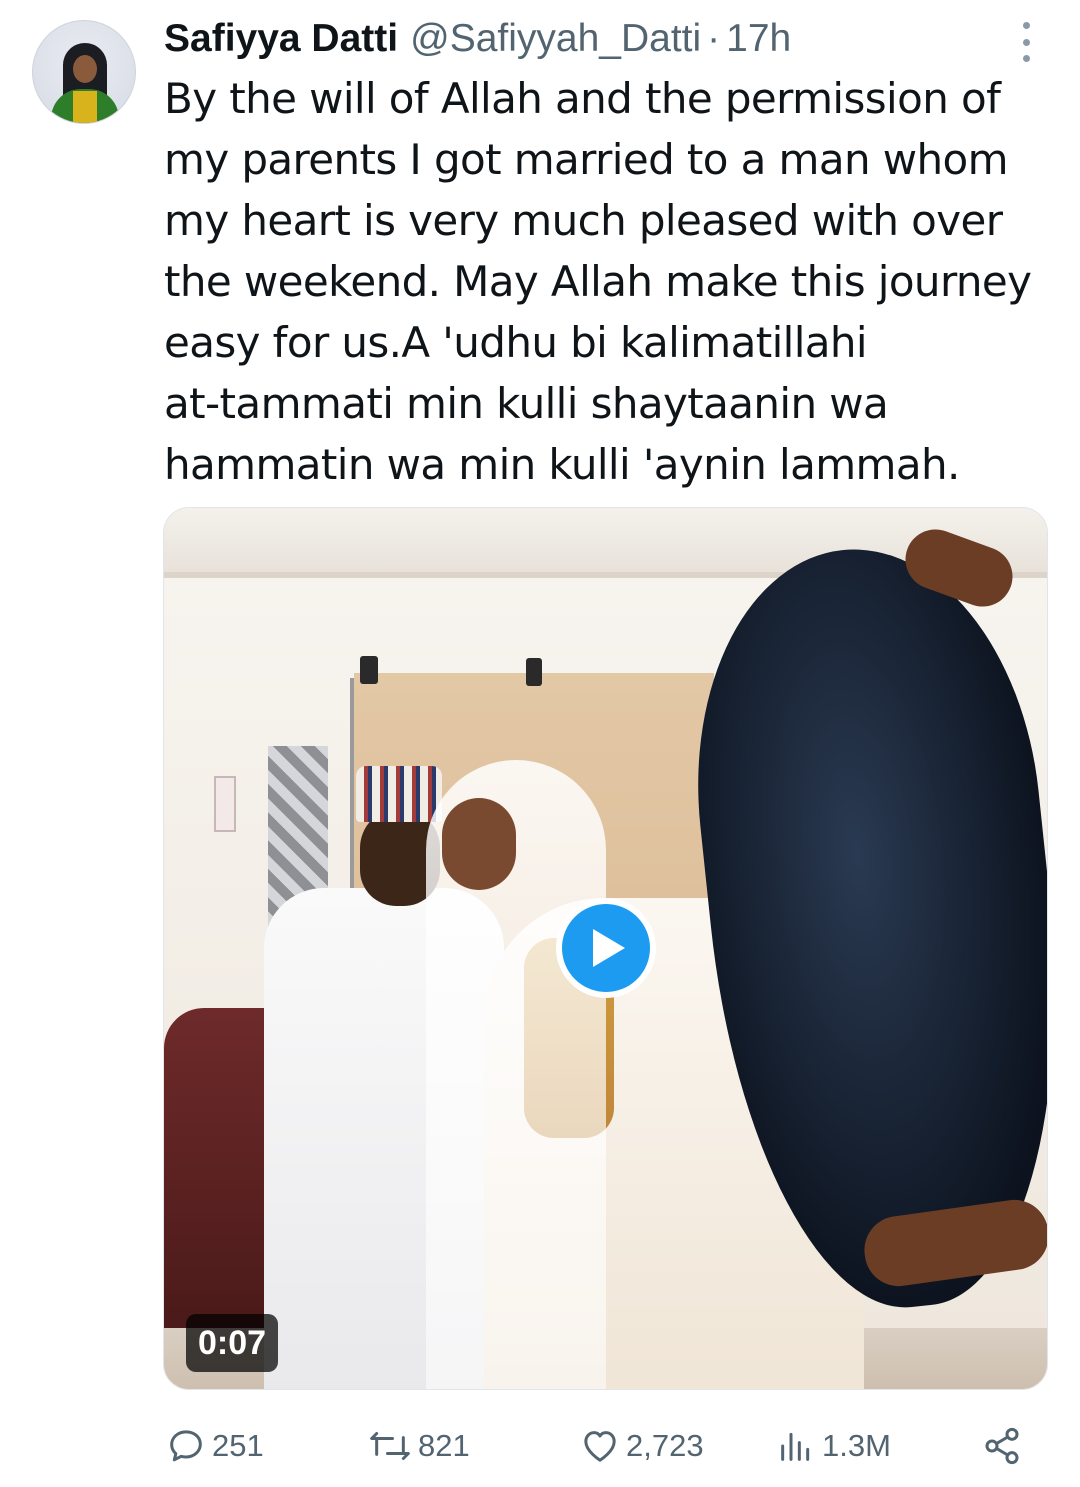 The width and height of the screenshot is (1080, 1487). Describe the element at coordinates (795, 1446) in the screenshot. I see `views-icon` at that location.